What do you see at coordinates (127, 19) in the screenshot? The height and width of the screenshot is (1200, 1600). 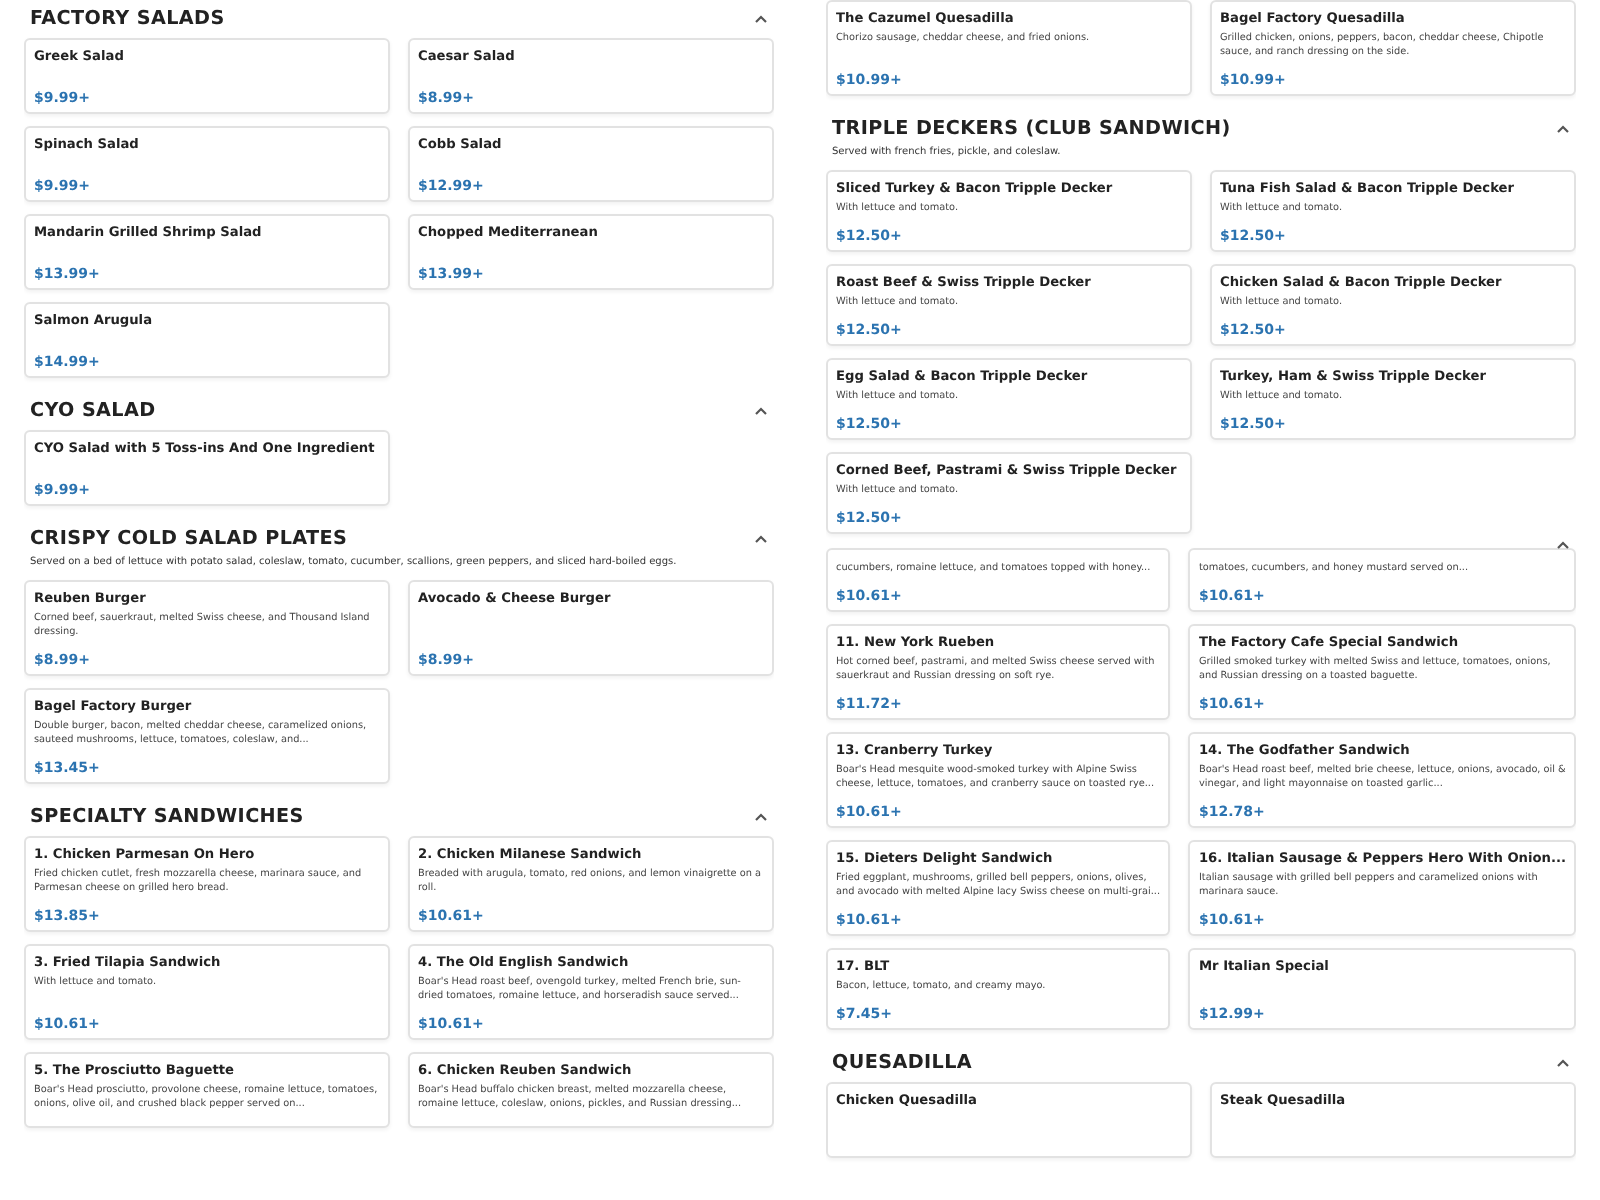 I see `section-title: FACTORY SALADS` at bounding box center [127, 19].